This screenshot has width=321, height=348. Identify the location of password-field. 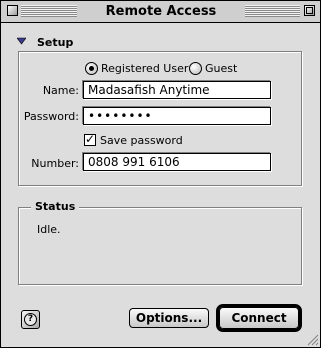
(177, 116).